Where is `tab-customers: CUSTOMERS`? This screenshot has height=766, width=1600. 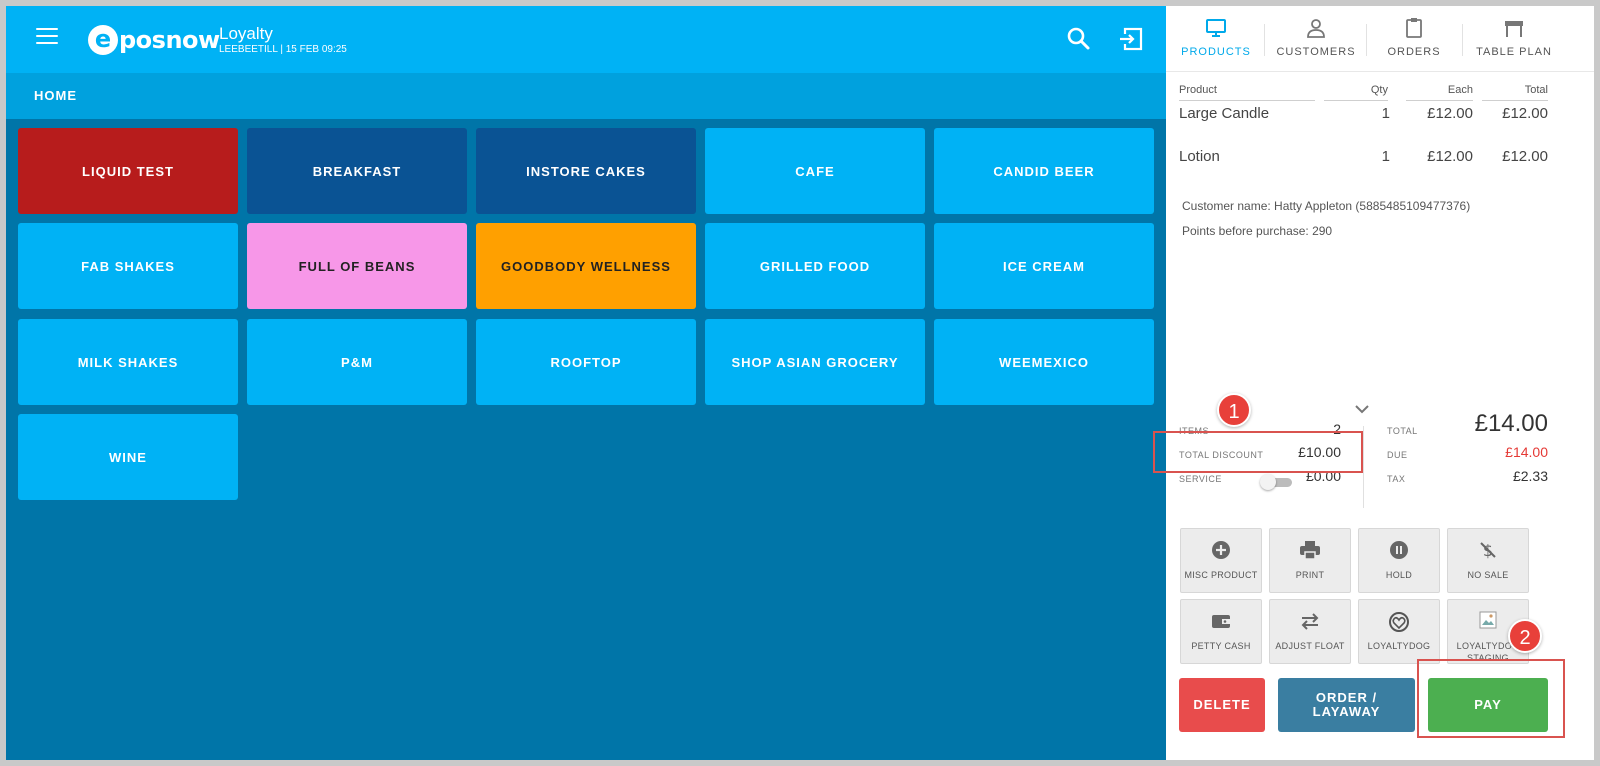
tab-customers: CUSTOMERS is located at coordinates (1316, 39).